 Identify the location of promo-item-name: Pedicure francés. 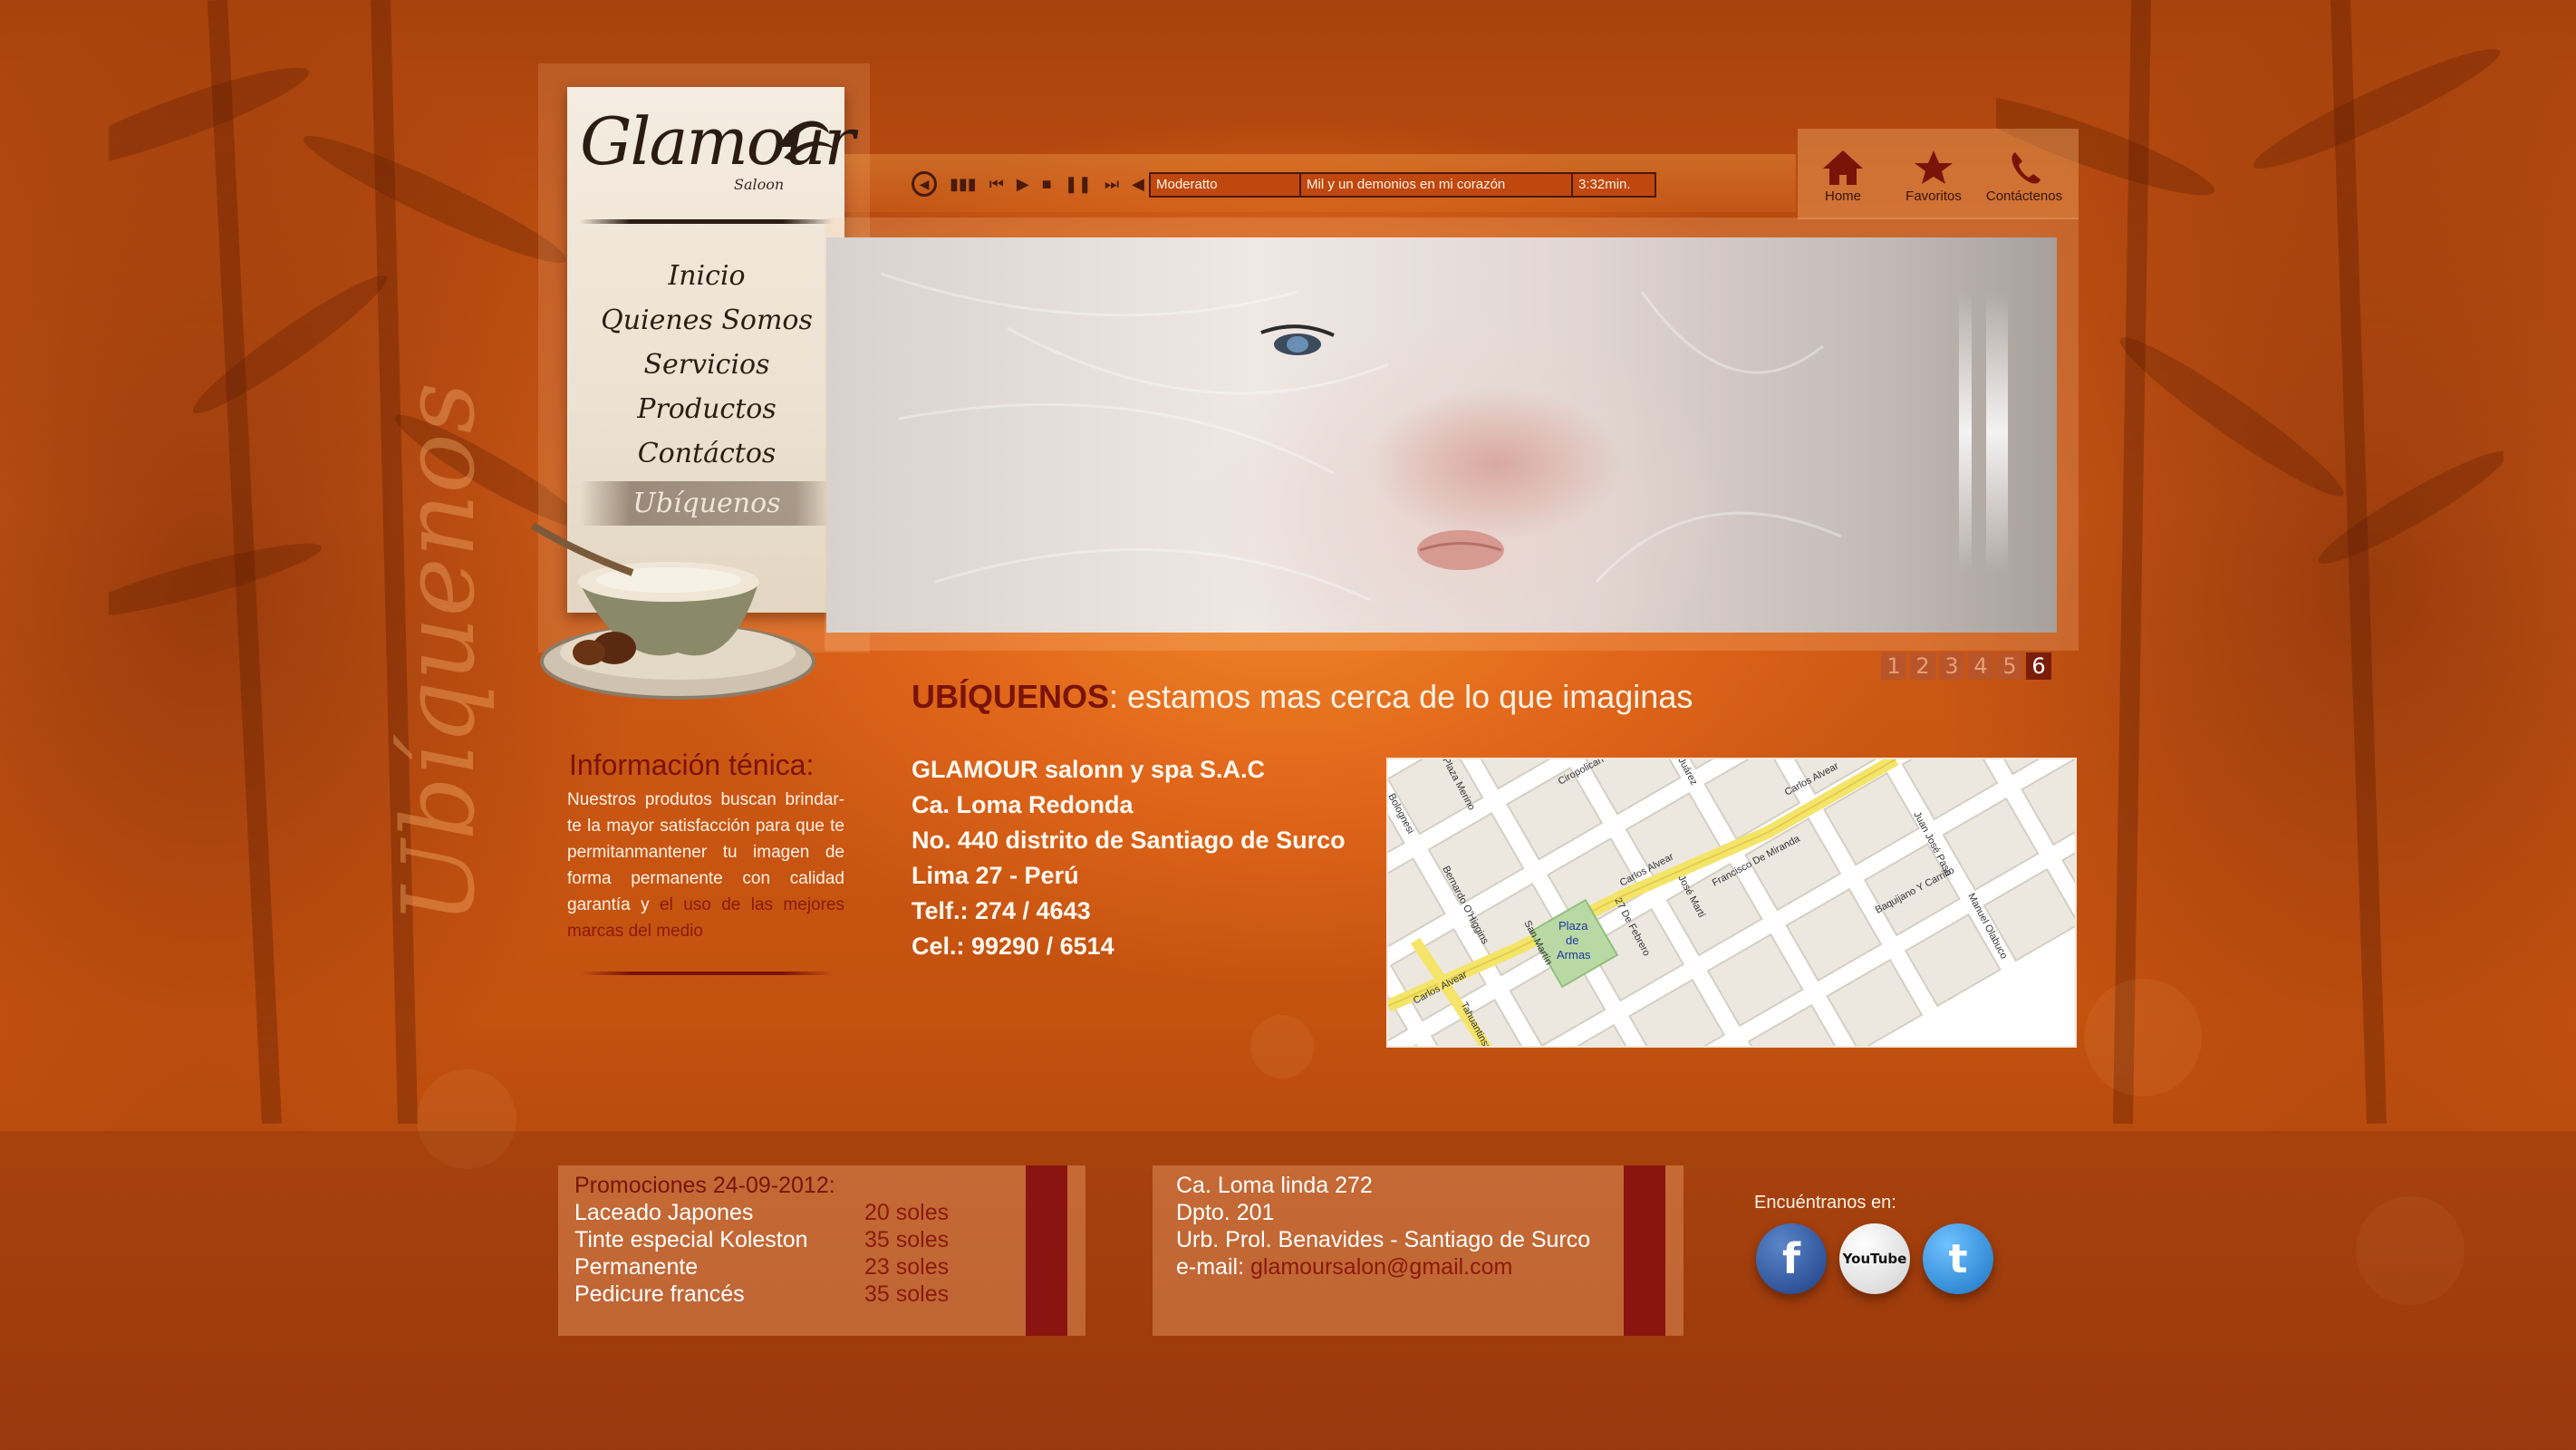
(659, 1294).